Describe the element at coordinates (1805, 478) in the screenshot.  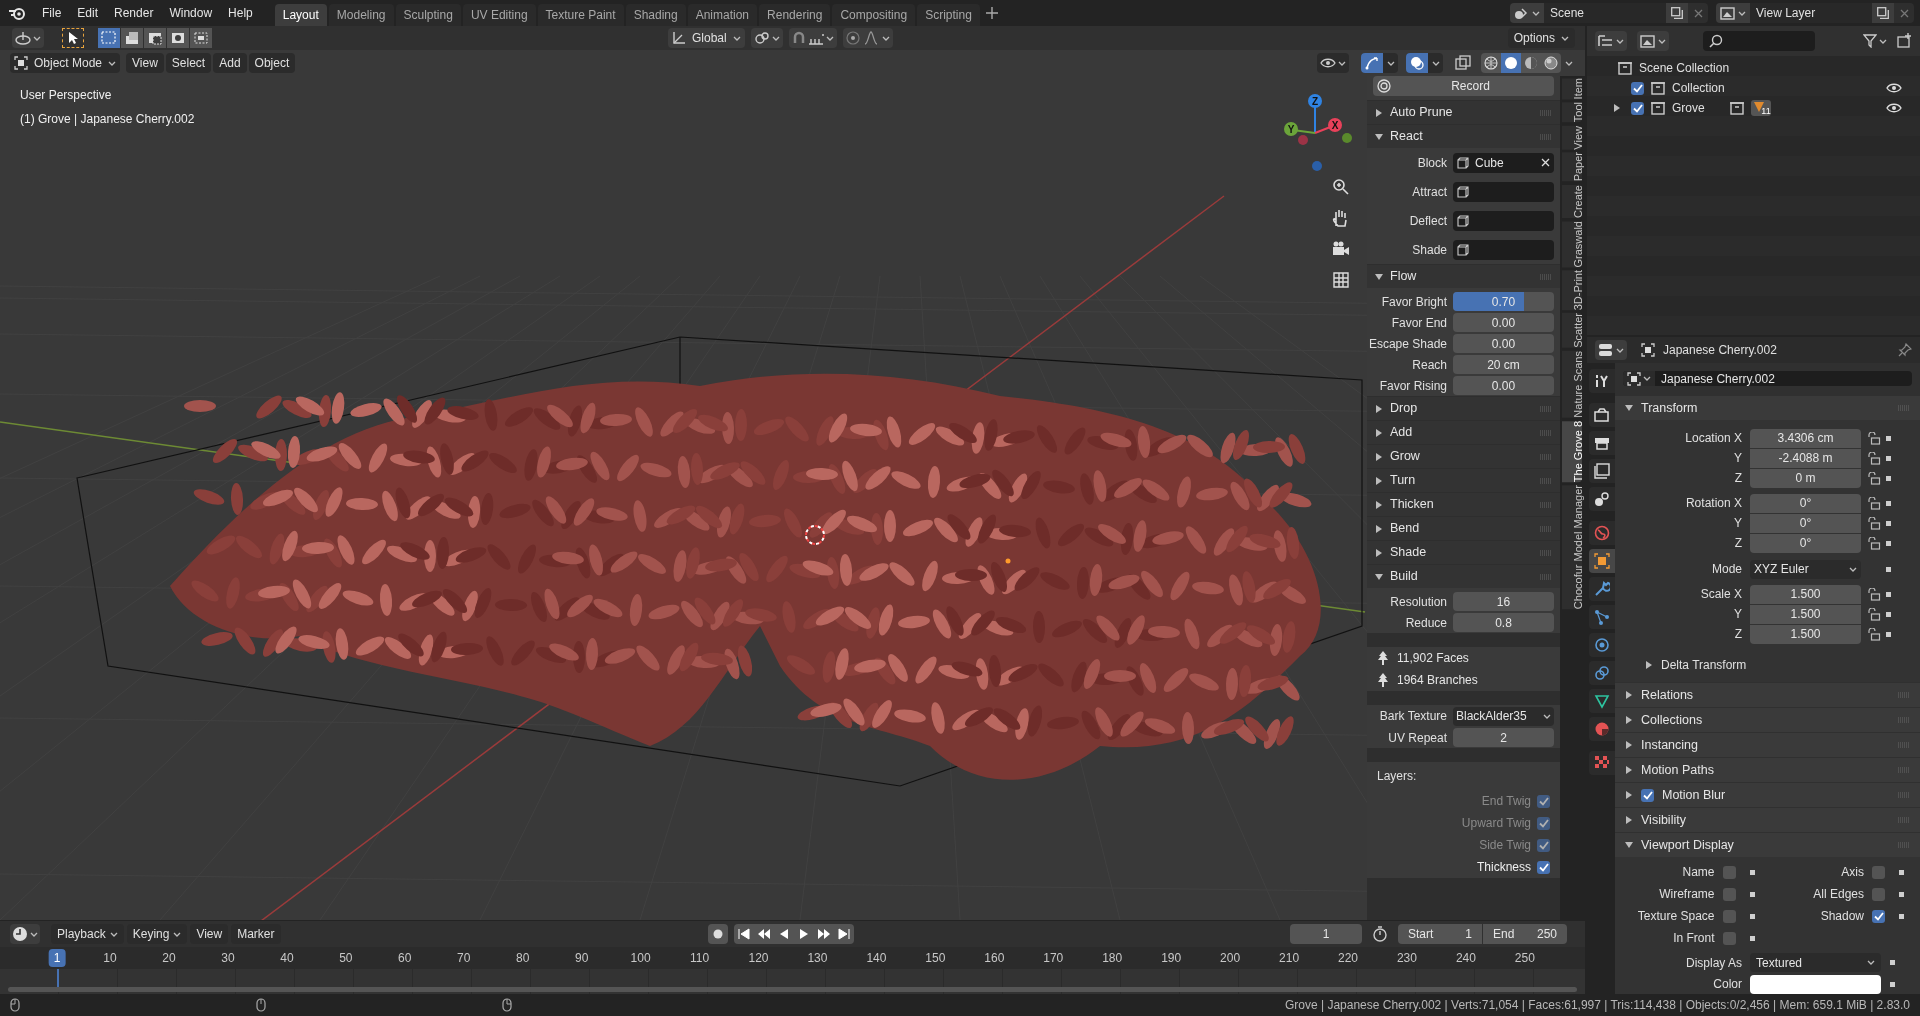
I see `number-field: 0 m` at that location.